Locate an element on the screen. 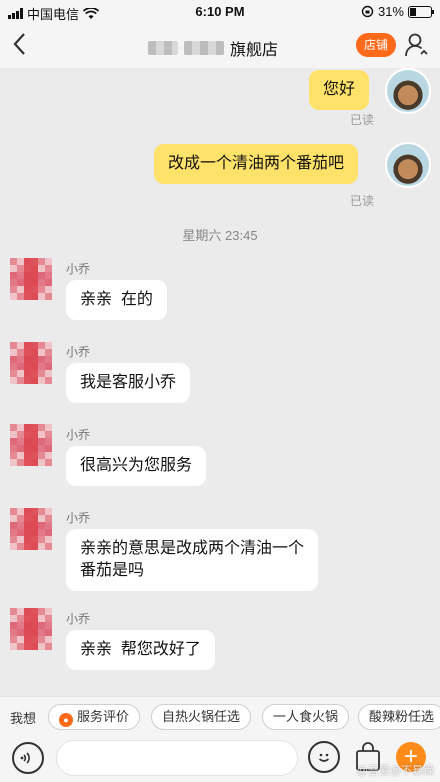  quick-chip-solo-hotpot: 一人食火锅 is located at coordinates (306, 717).